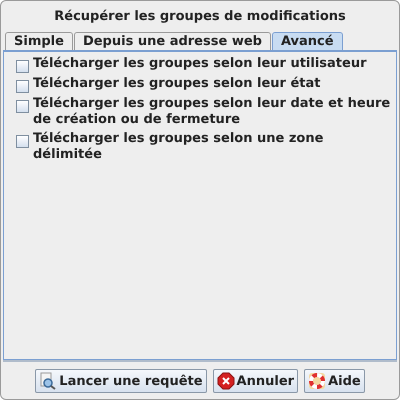 This screenshot has width=400, height=400. I want to click on checkbox-label: Télécharger les groupes selon une zone délimitée, so click(178, 147).